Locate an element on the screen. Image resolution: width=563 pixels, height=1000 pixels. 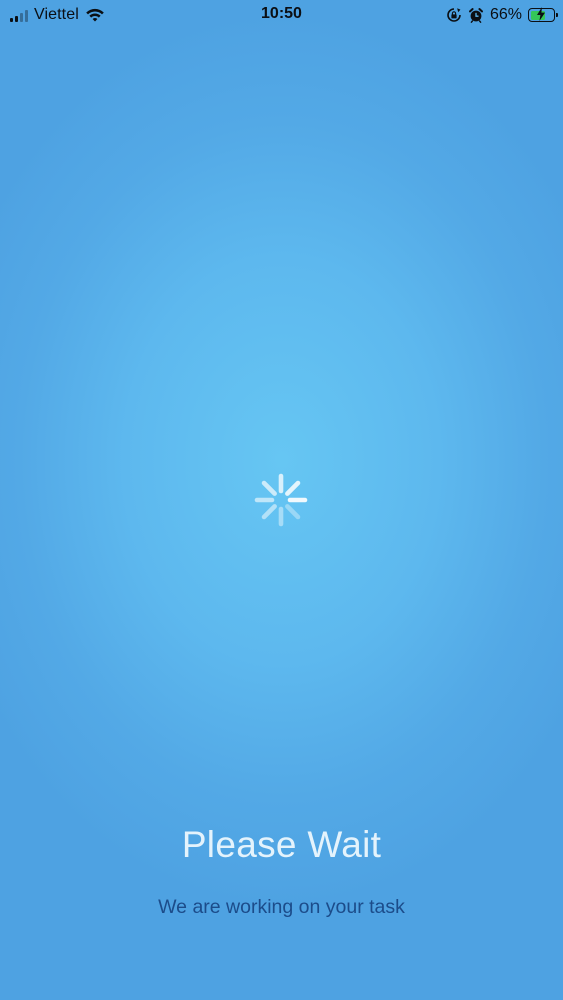
battery-icon is located at coordinates (543, 14).